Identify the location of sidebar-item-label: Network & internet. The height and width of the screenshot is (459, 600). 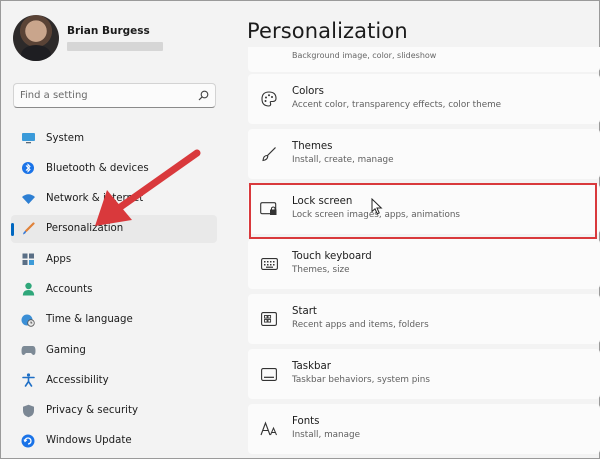
(95, 199).